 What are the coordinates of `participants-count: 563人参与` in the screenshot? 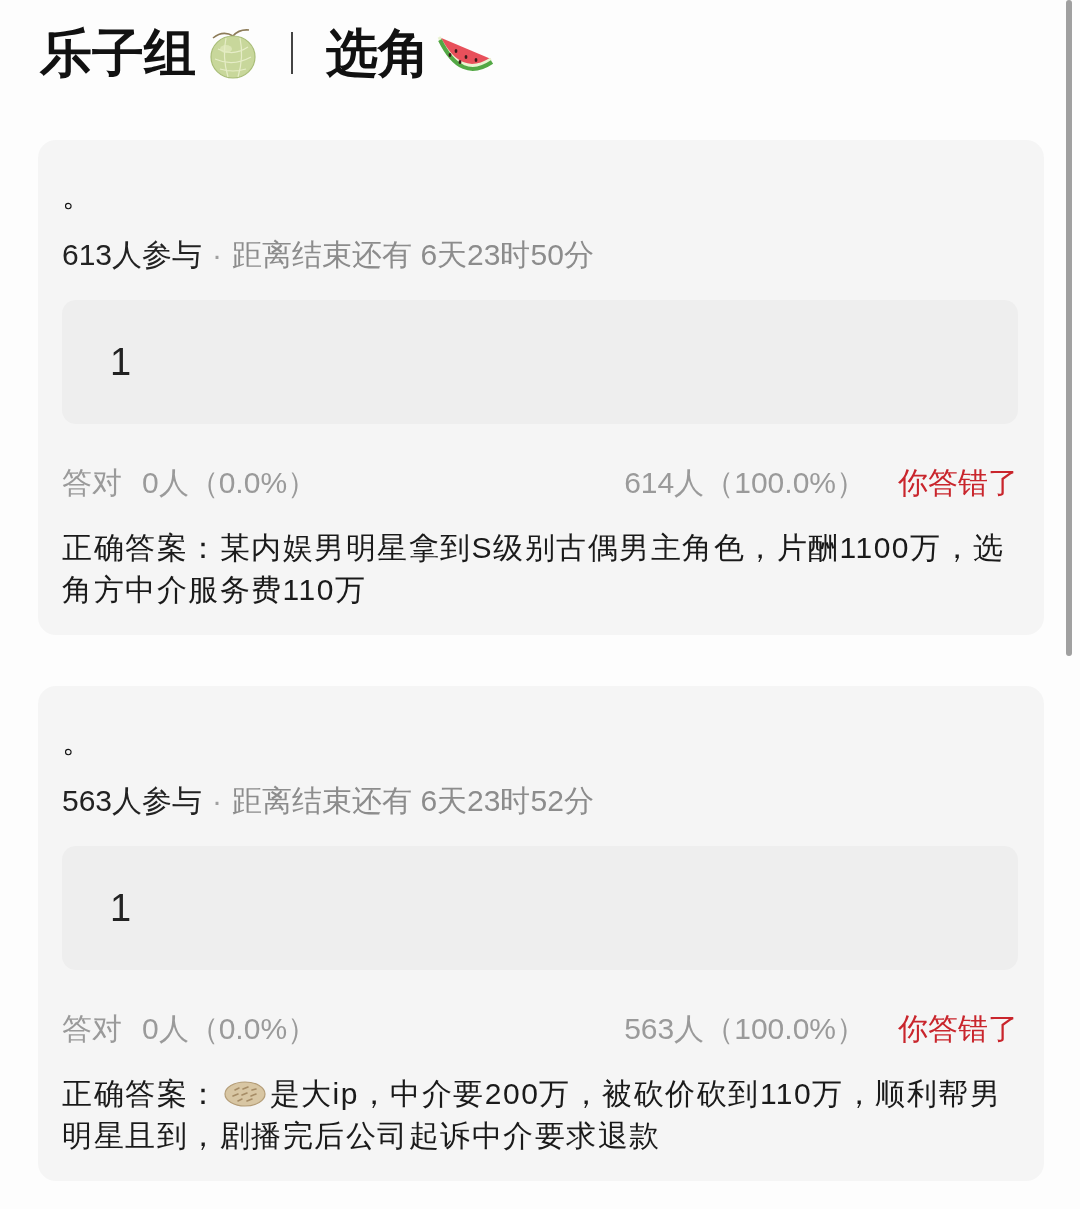 It's located at (132, 801).